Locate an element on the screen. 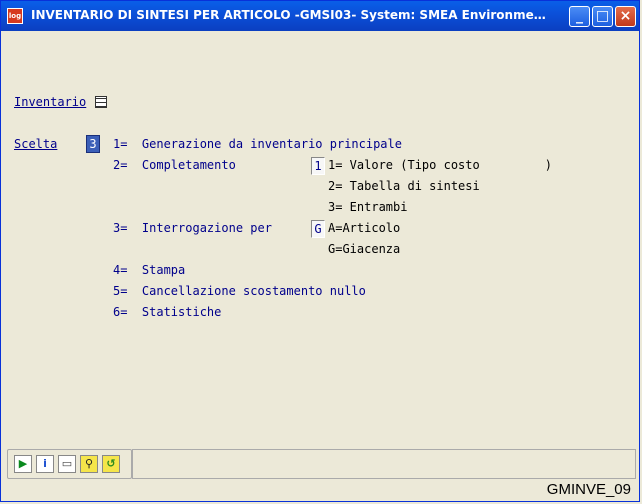  close-icon: × is located at coordinates (625, 16).